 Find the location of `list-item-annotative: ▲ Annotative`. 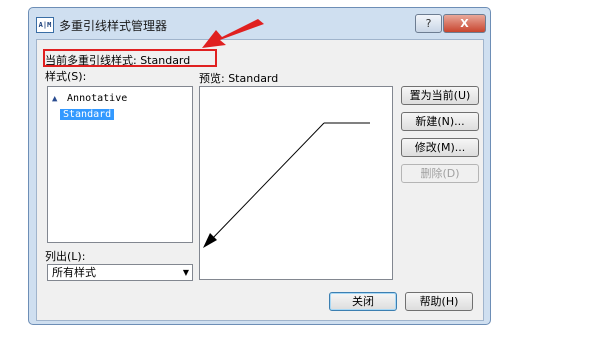

list-item-annotative: ▲ Annotative is located at coordinates (89, 98).